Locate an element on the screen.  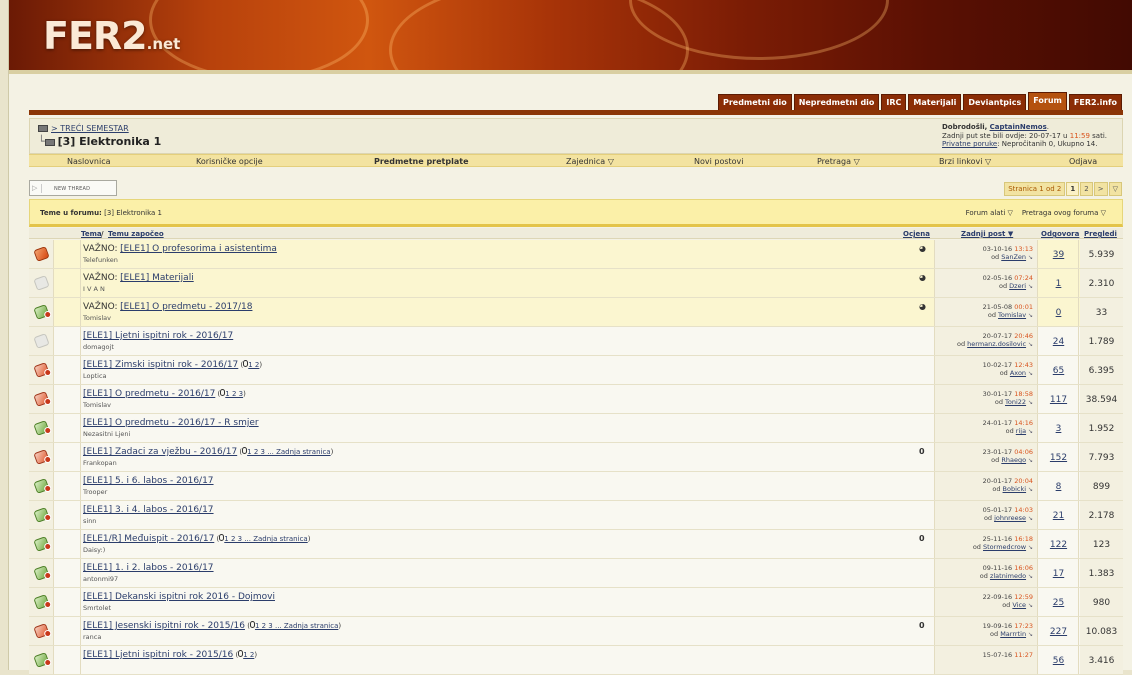
thread-author: Trooper is located at coordinates (508, 492).